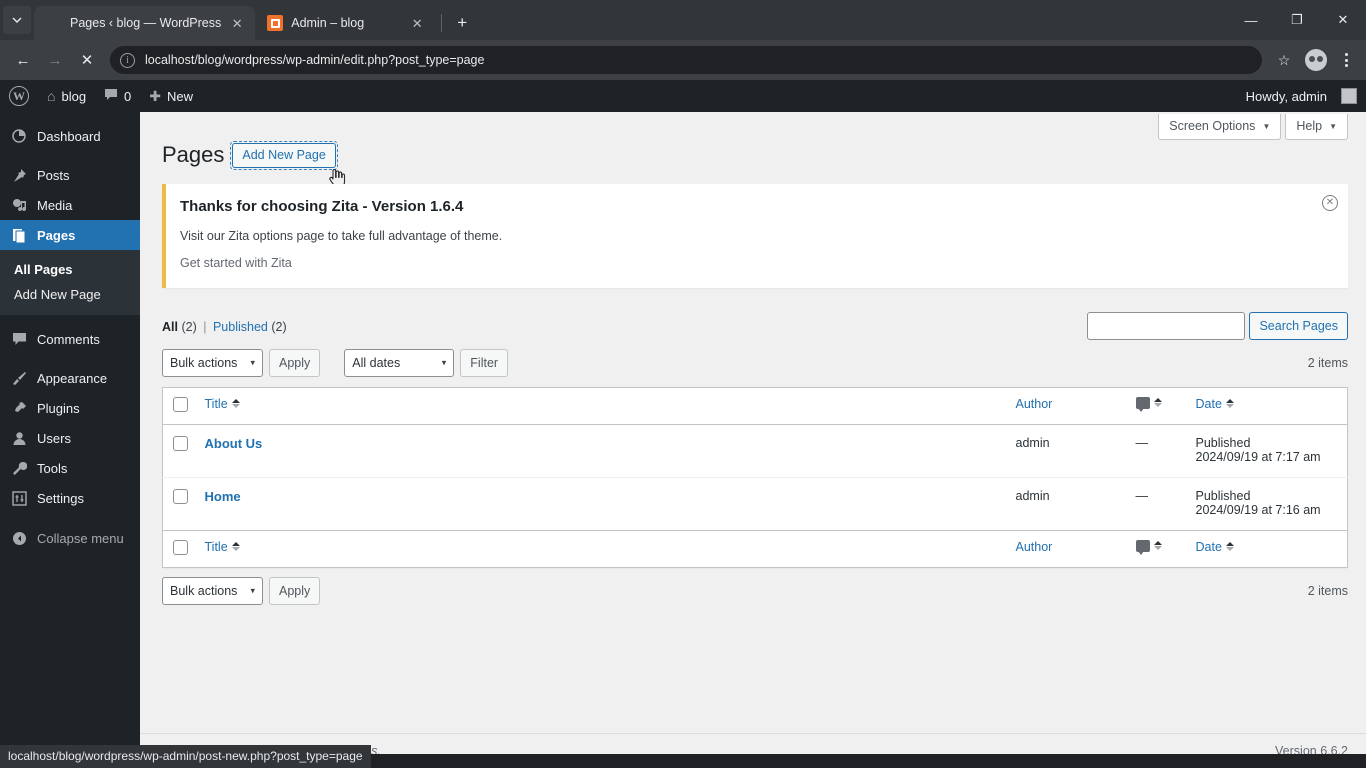 The width and height of the screenshot is (1366, 768). I want to click on search-pages-button: Search Pages, so click(1298, 325).